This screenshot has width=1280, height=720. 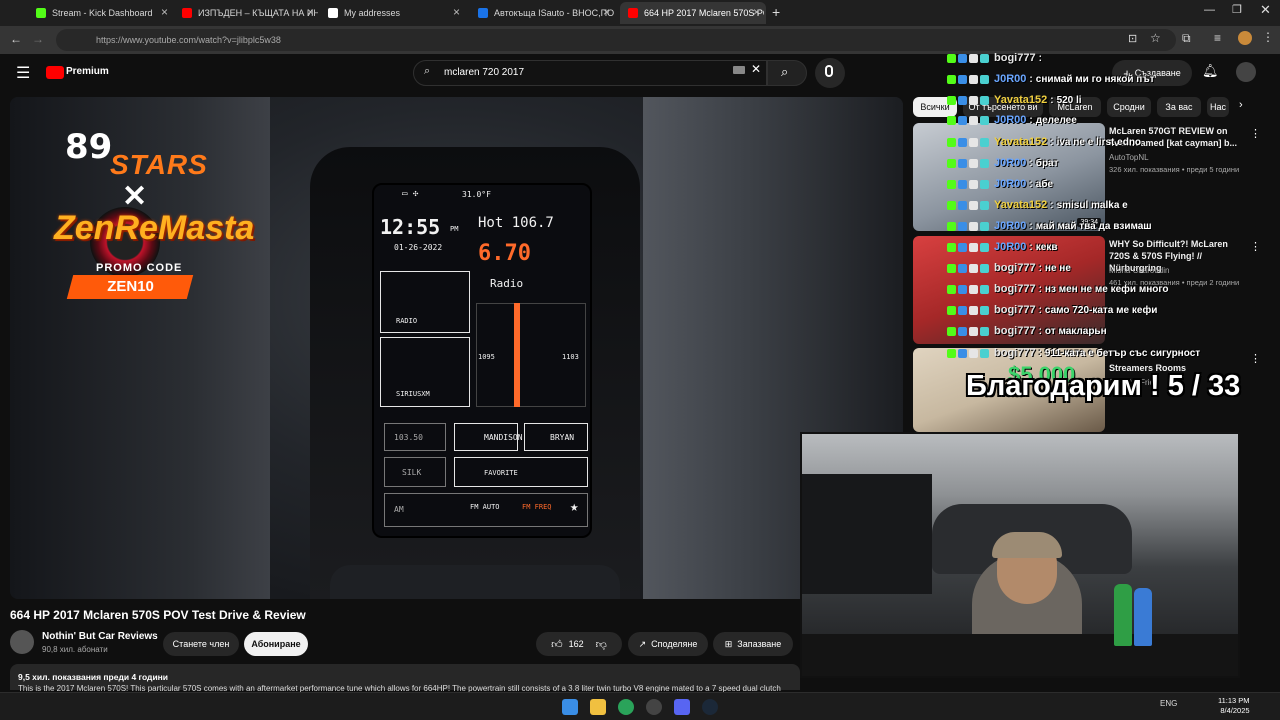 I want to click on chat-message: bogi777: не не, so click(x=1009, y=268).